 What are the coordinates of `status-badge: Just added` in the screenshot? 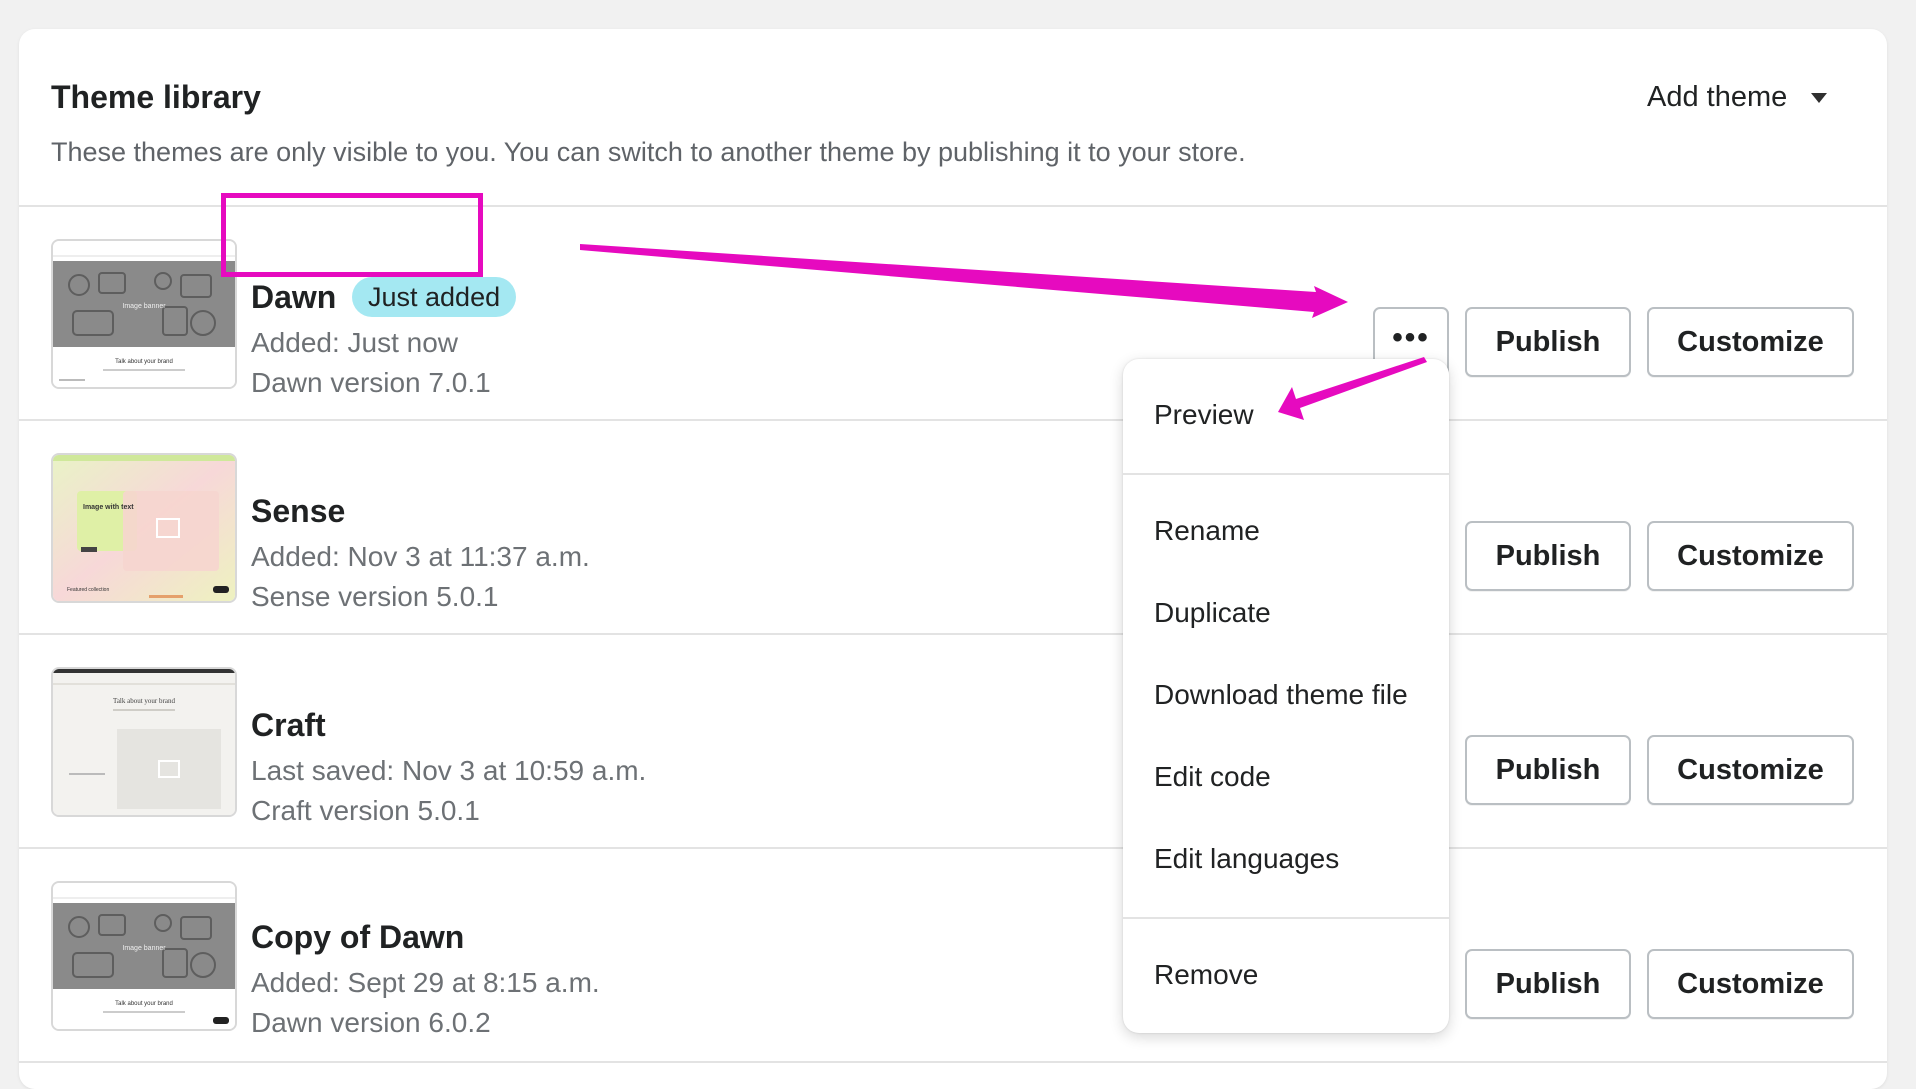 It's located at (434, 297).